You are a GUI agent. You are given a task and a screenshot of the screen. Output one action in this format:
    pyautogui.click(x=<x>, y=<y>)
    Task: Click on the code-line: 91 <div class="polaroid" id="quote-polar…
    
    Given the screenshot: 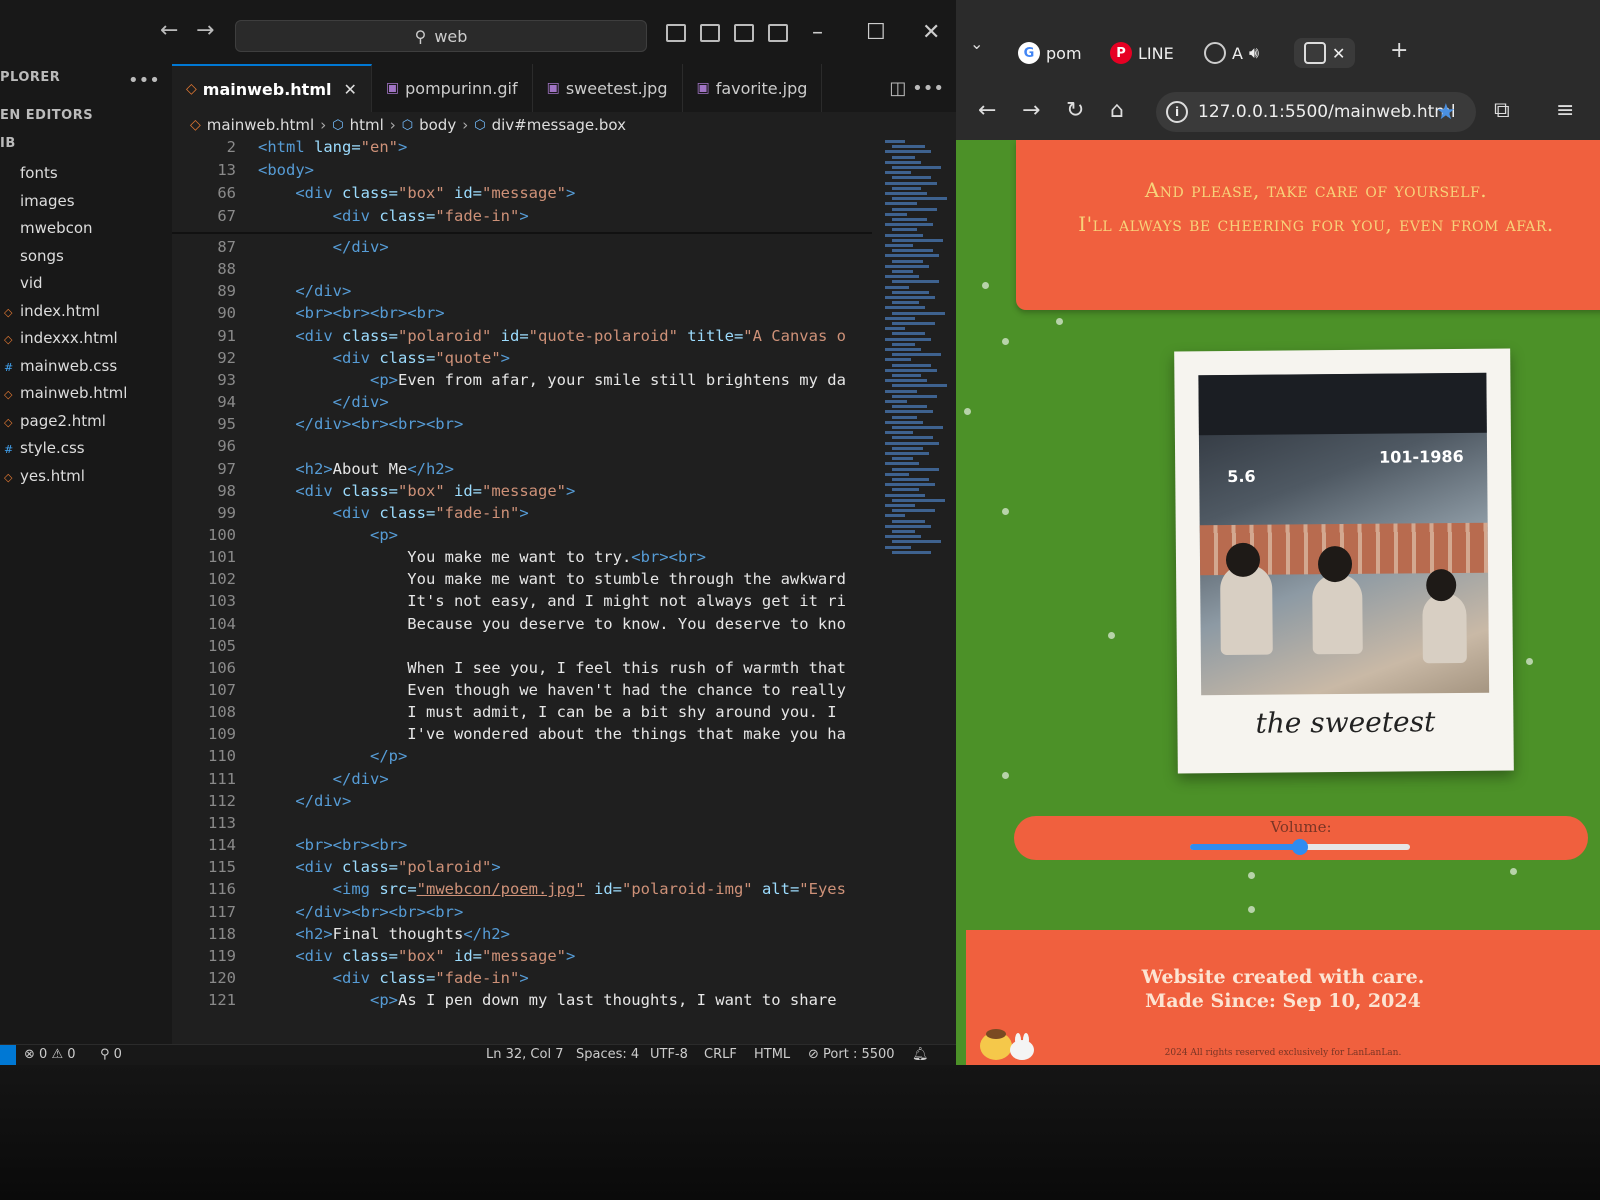 What is the action you would take?
    pyautogui.click(x=522, y=338)
    